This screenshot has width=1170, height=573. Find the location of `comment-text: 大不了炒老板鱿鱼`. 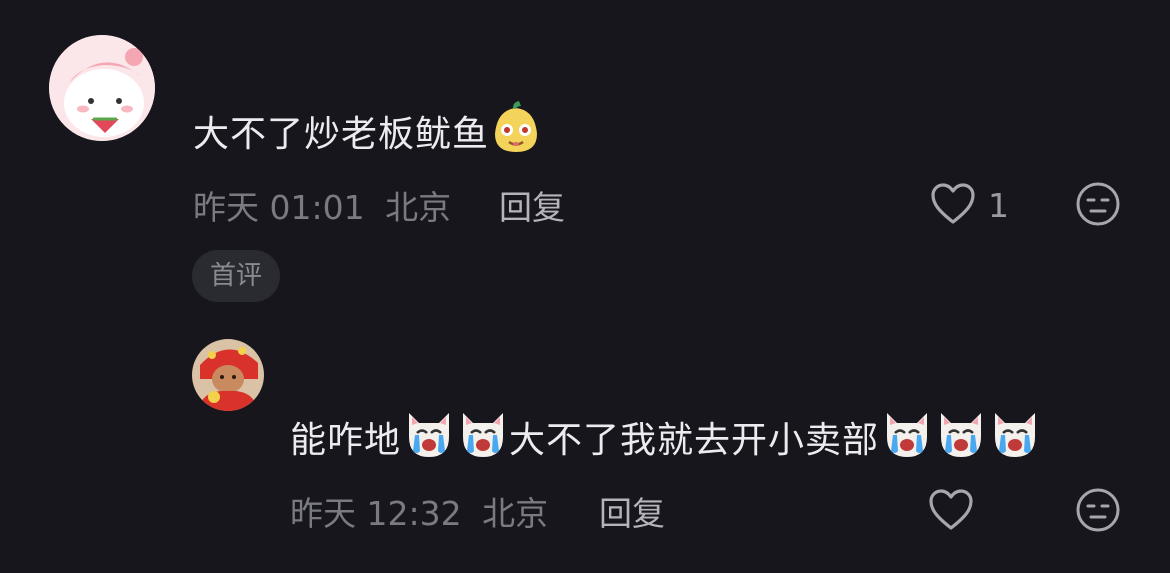

comment-text: 大不了炒老板鱿鱼 is located at coordinates (367, 129).